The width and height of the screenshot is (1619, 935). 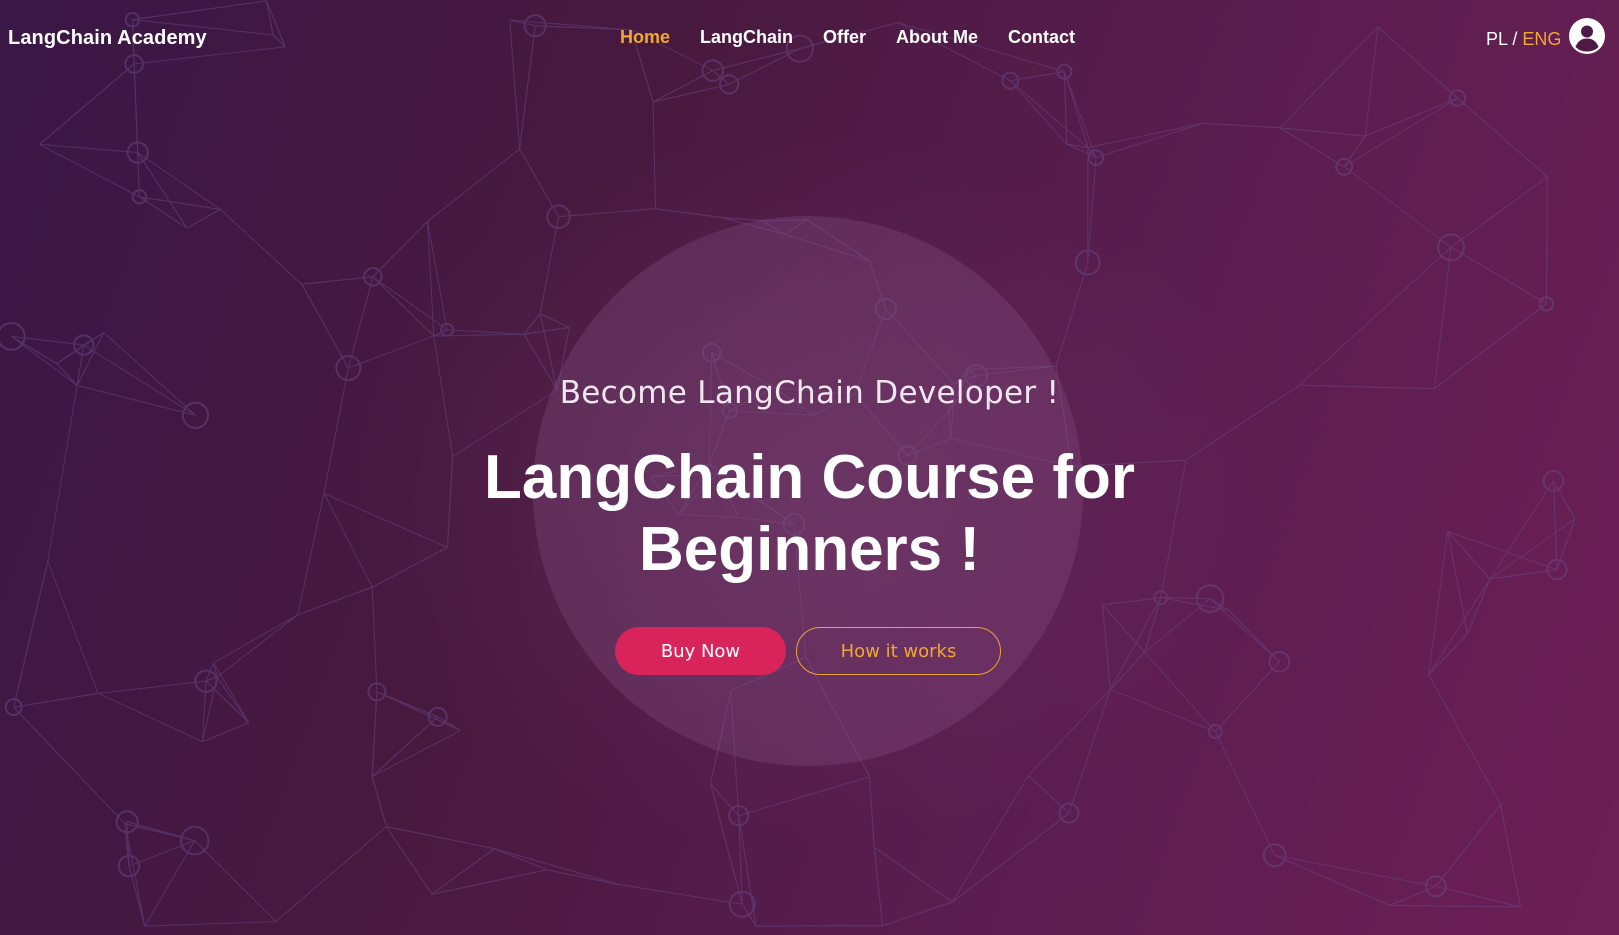 What do you see at coordinates (1496, 39) in the screenshot?
I see `lang-pl: PL` at bounding box center [1496, 39].